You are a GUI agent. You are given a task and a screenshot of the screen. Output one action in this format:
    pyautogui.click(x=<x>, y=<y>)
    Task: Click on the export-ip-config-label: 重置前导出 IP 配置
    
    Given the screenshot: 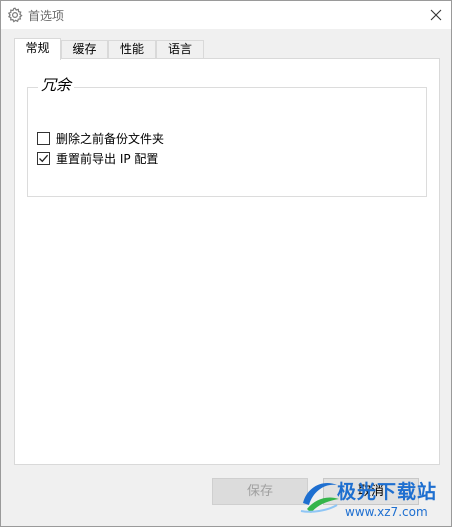 What is the action you would take?
    pyautogui.click(x=107, y=158)
    